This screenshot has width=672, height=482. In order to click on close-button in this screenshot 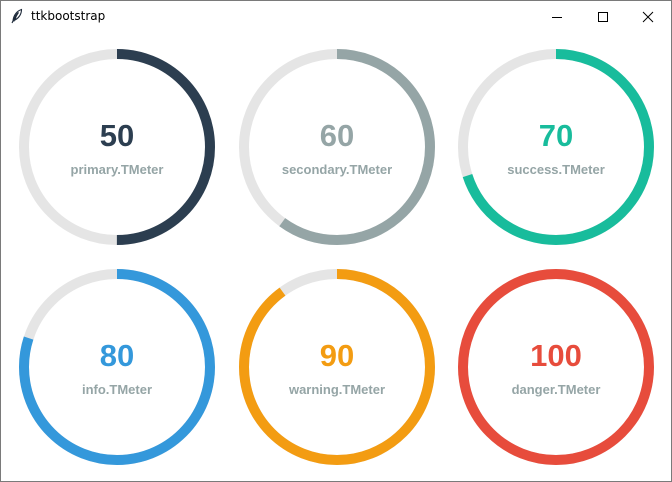, I will do `click(648, 16)`.